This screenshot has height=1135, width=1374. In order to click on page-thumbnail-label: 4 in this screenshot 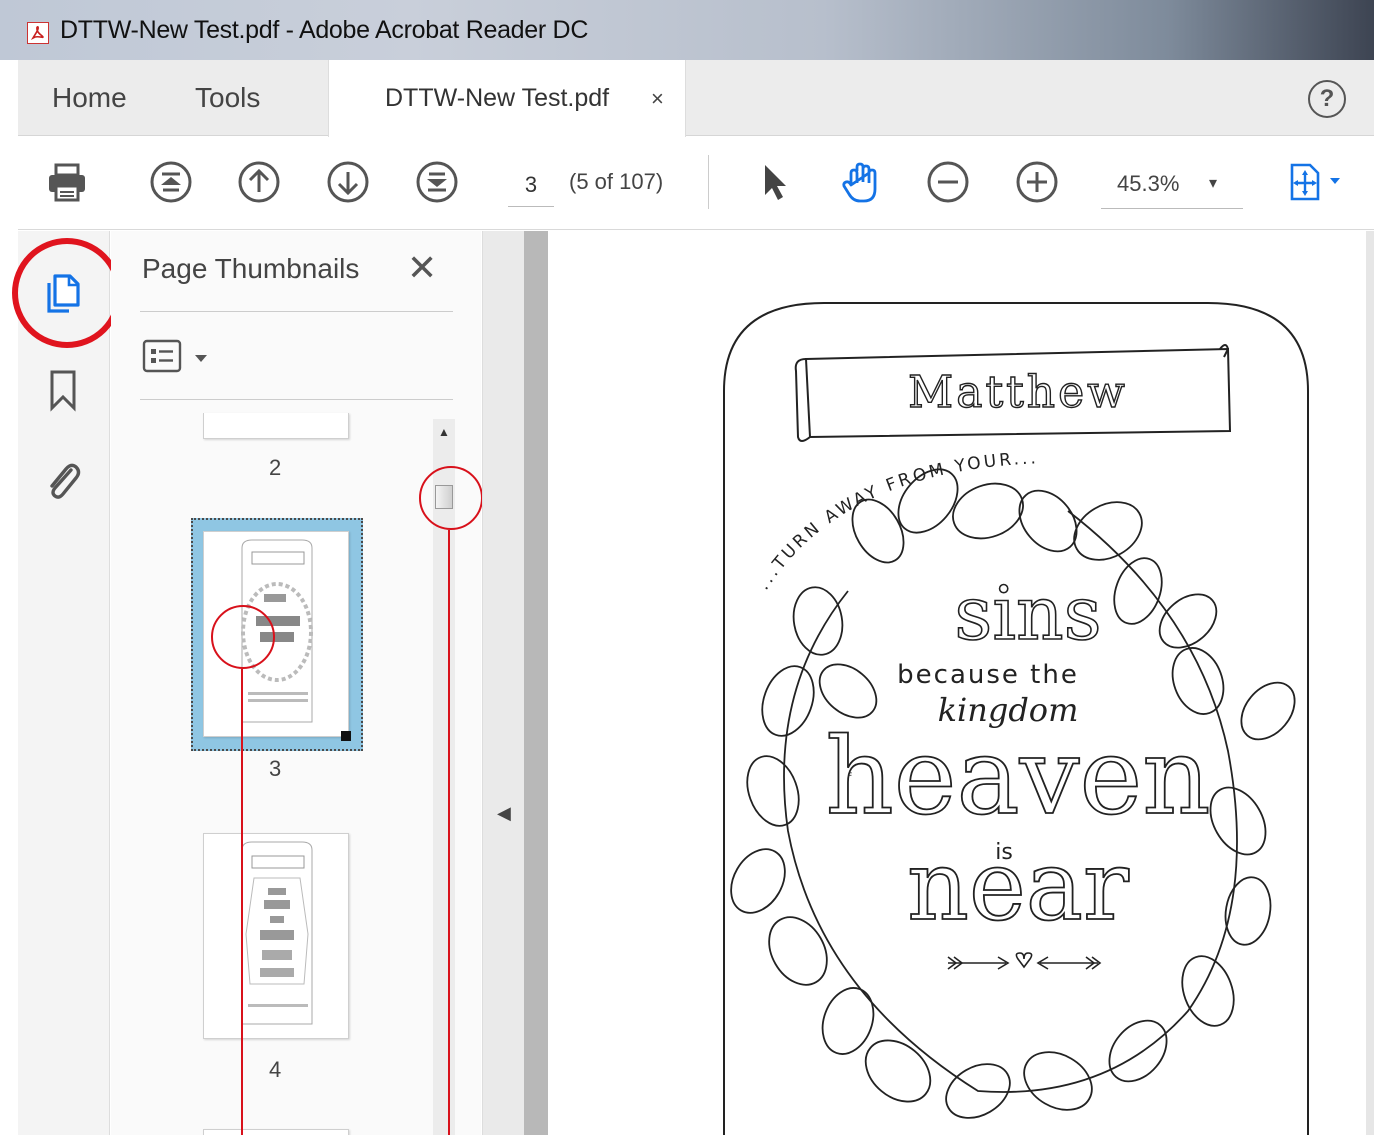, I will do `click(275, 1069)`.